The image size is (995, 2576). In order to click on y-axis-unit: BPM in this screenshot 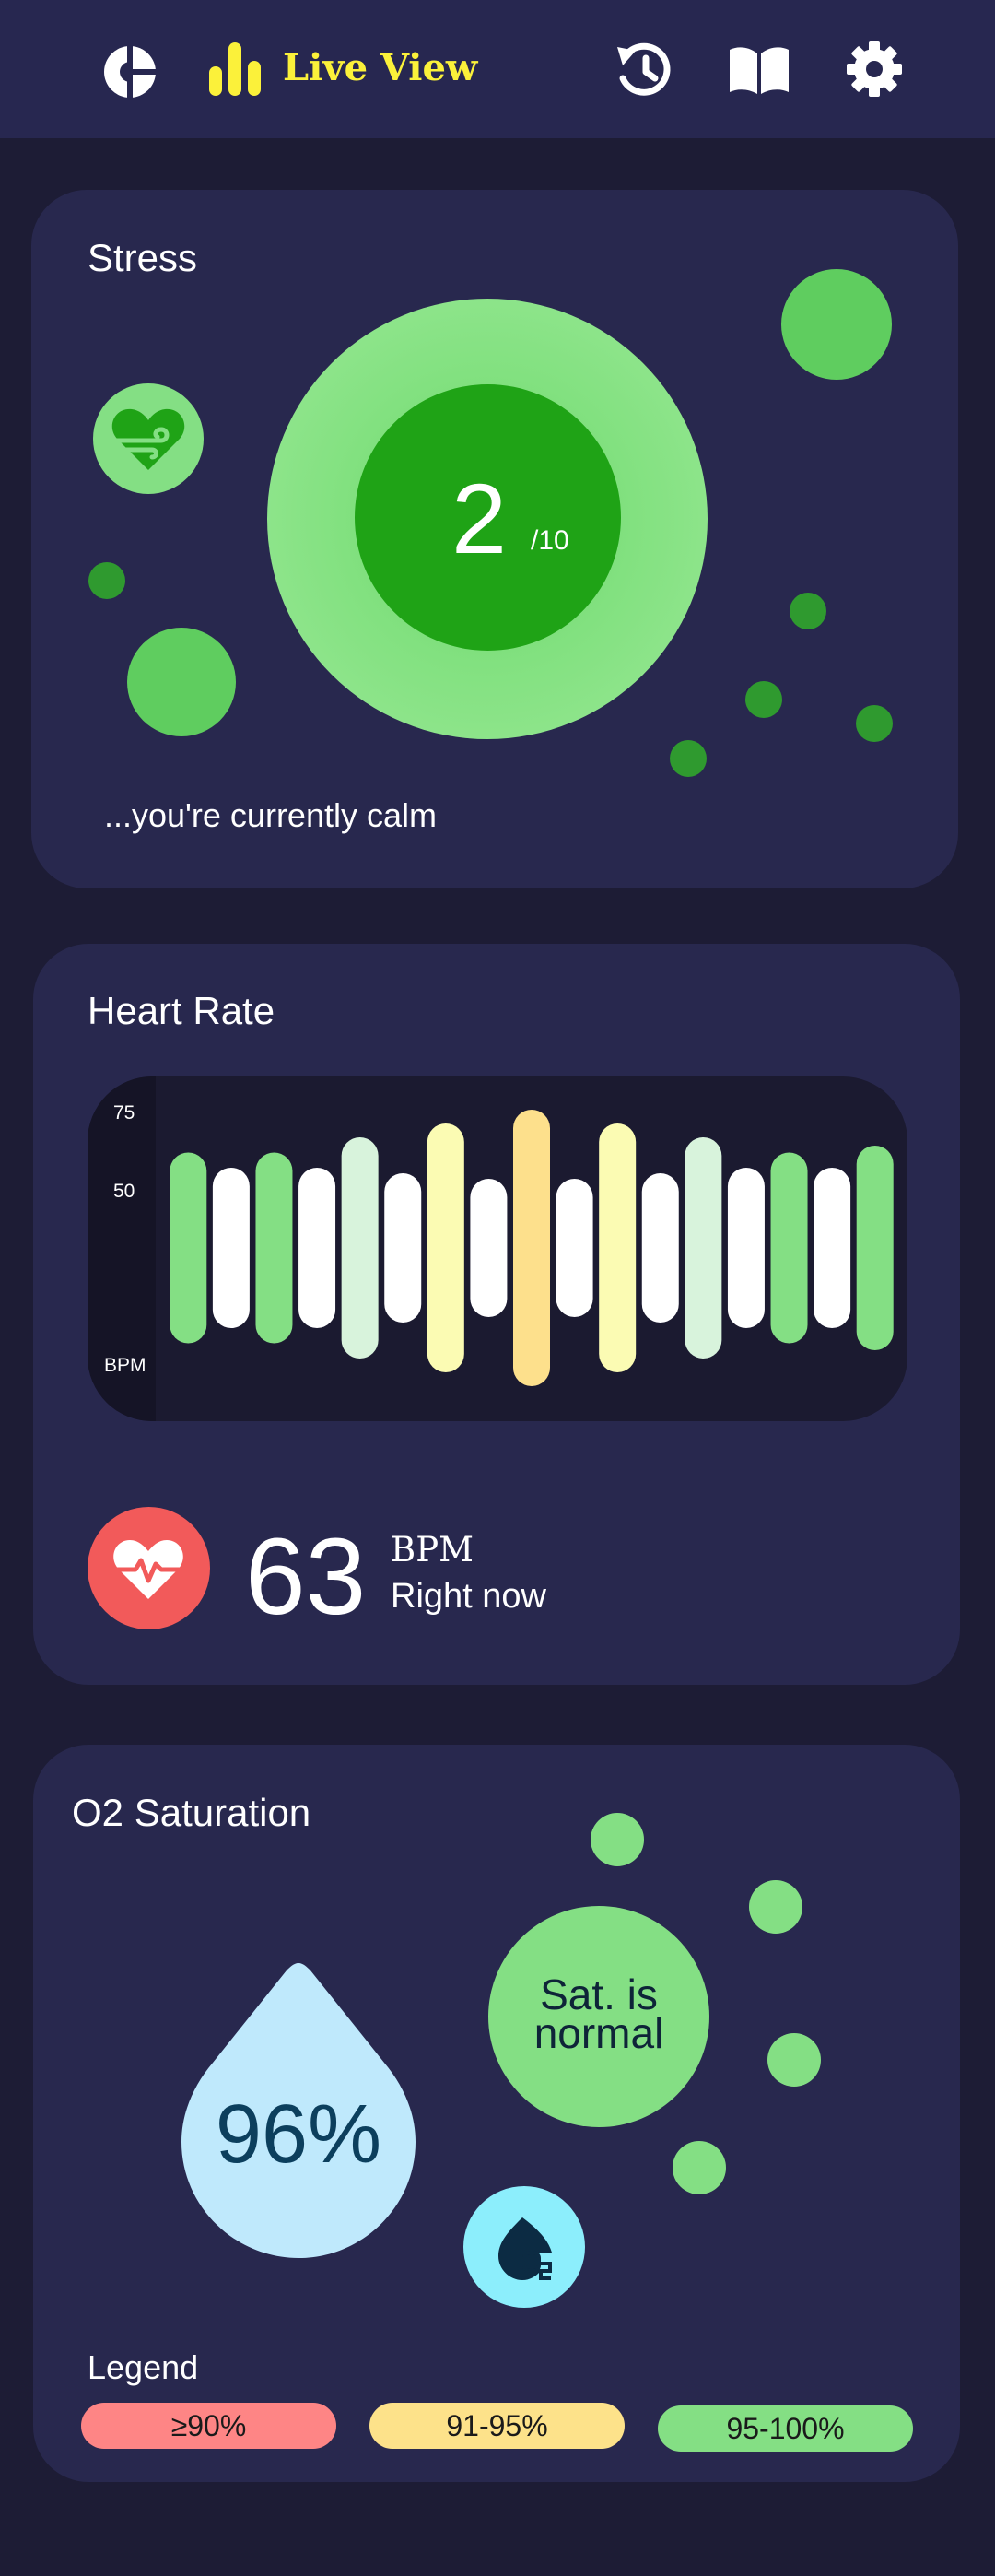, I will do `click(125, 1365)`.